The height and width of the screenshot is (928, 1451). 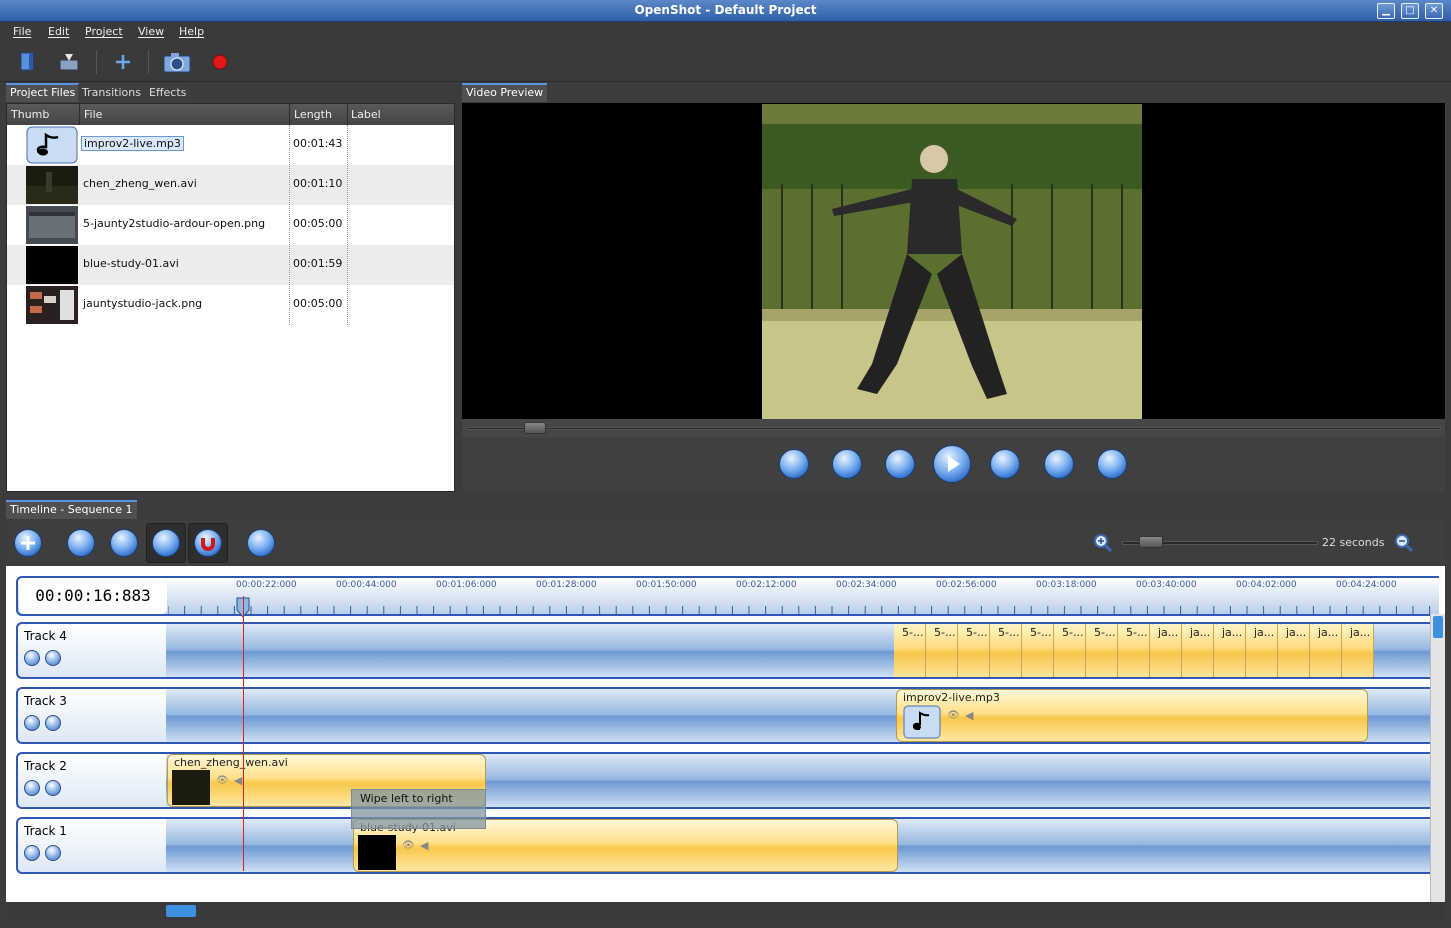 I want to click on list-item: 5-jaunty2studio-ardour-open.png 00:05:00, so click(x=230, y=225).